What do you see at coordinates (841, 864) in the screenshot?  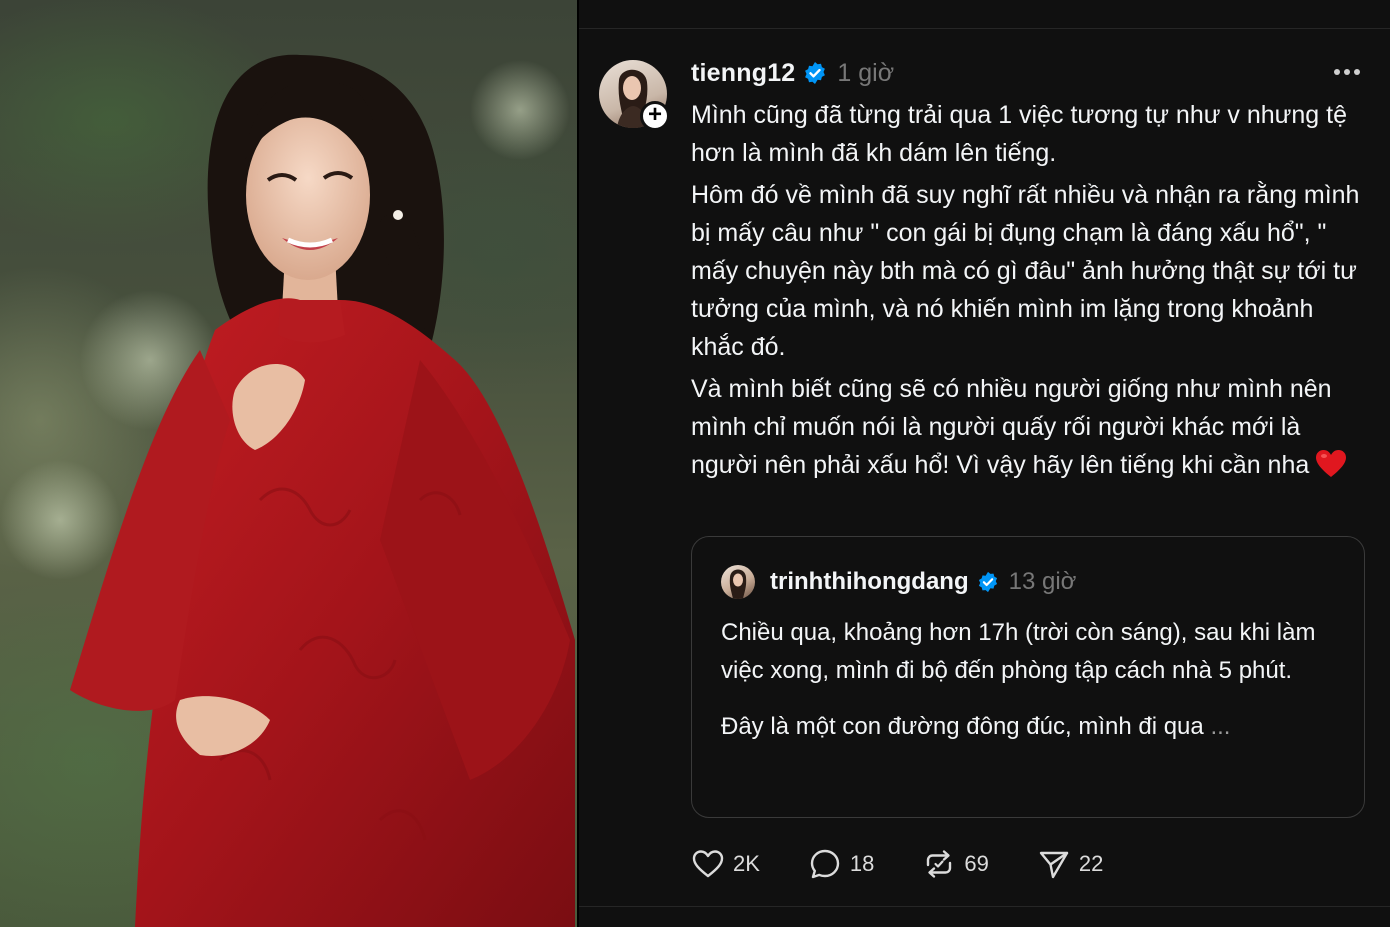 I see `comment-button: 18` at bounding box center [841, 864].